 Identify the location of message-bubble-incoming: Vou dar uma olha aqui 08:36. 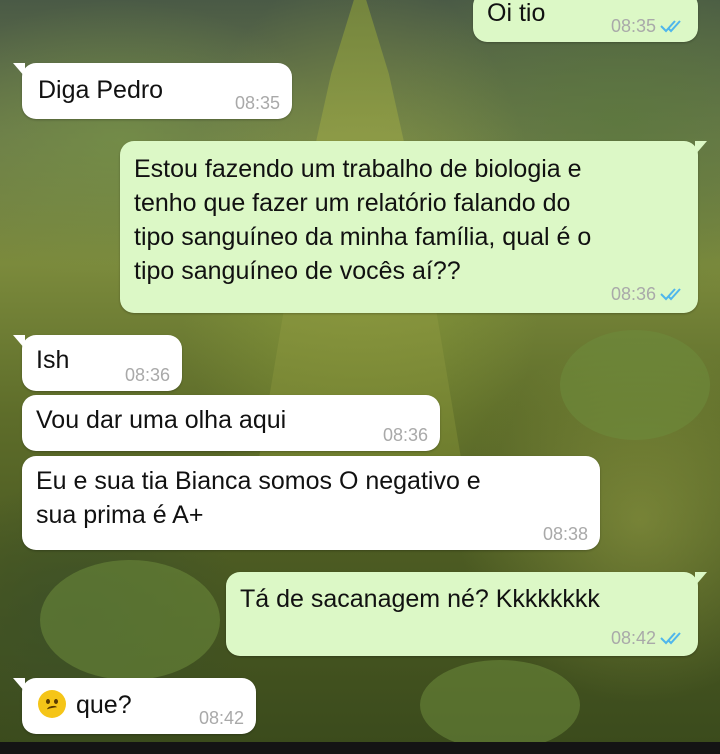
(231, 423).